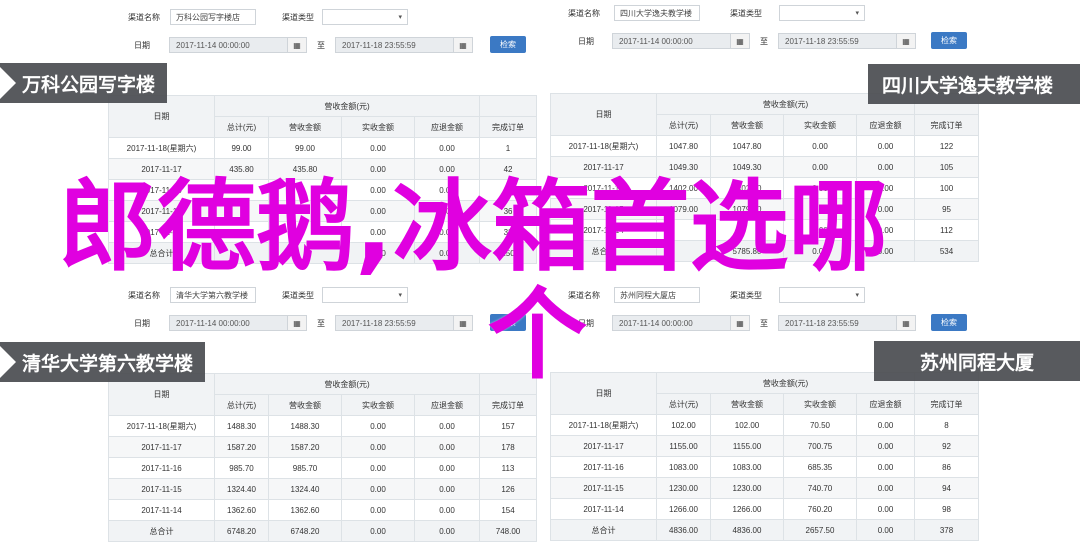  Describe the element at coordinates (241, 426) in the screenshot. I see `cell: 1488.30` at that location.